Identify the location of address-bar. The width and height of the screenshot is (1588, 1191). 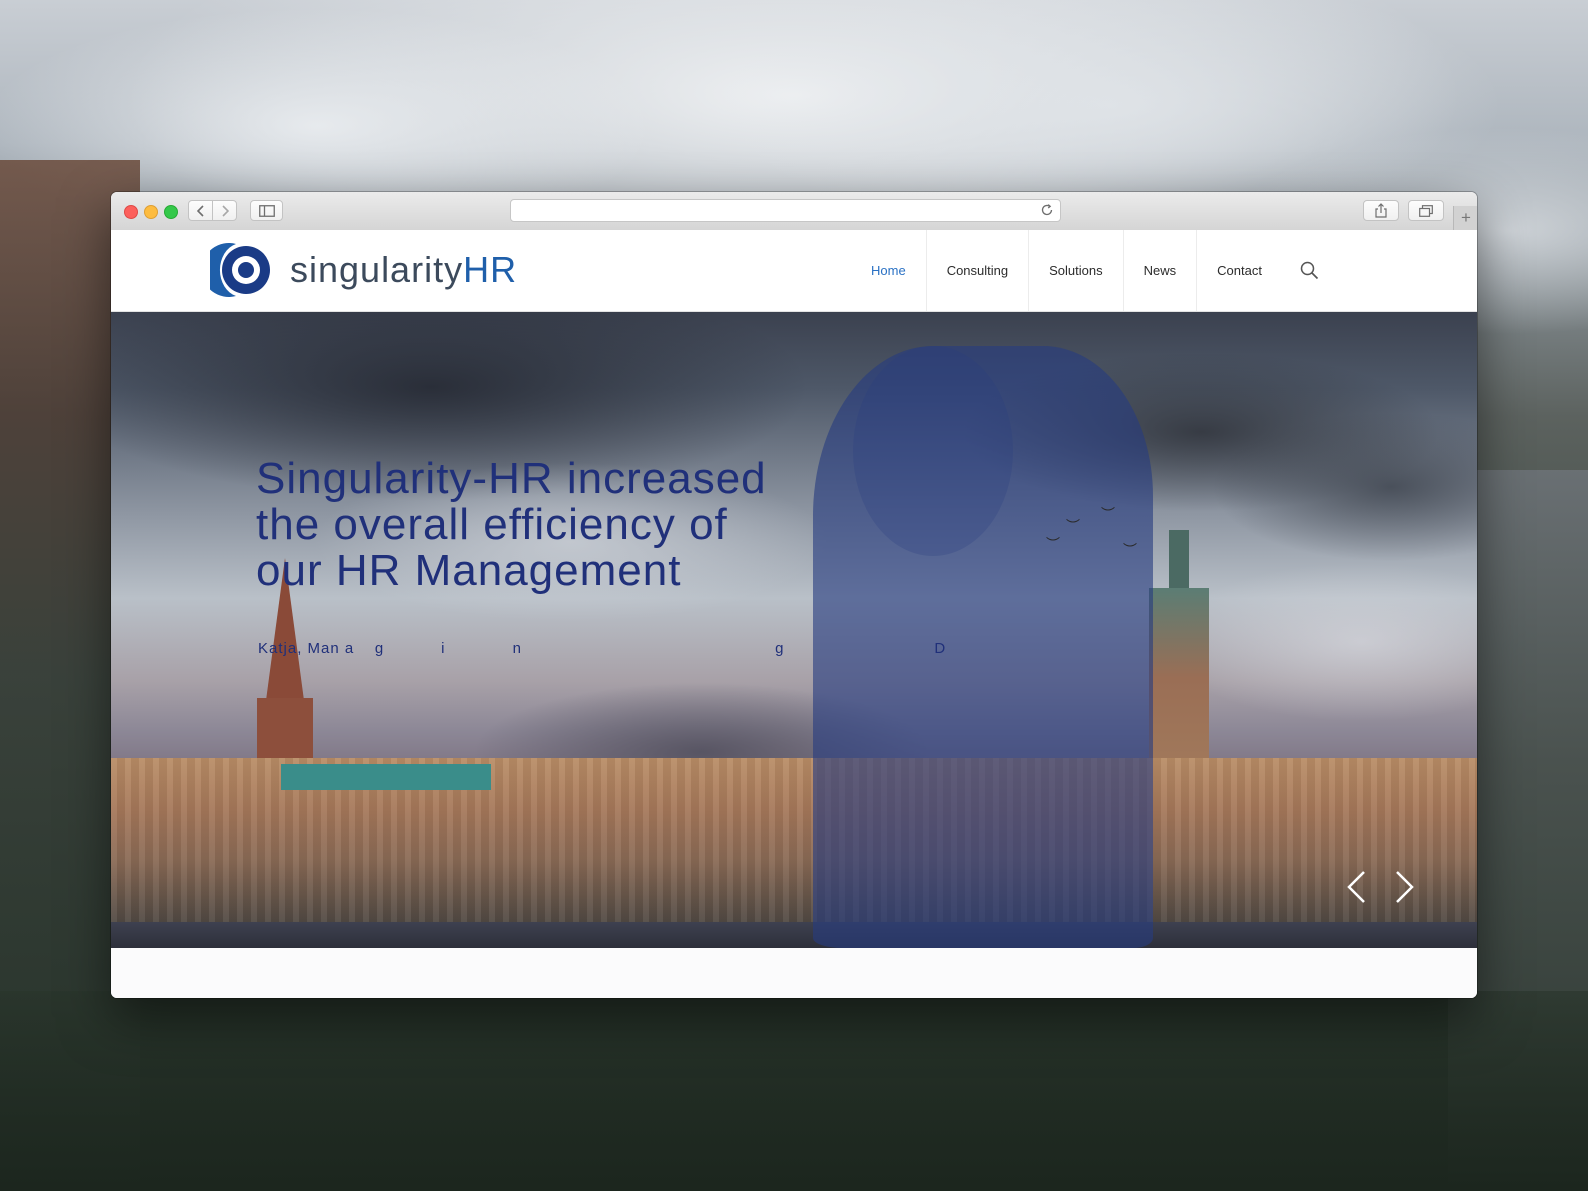
(785, 210).